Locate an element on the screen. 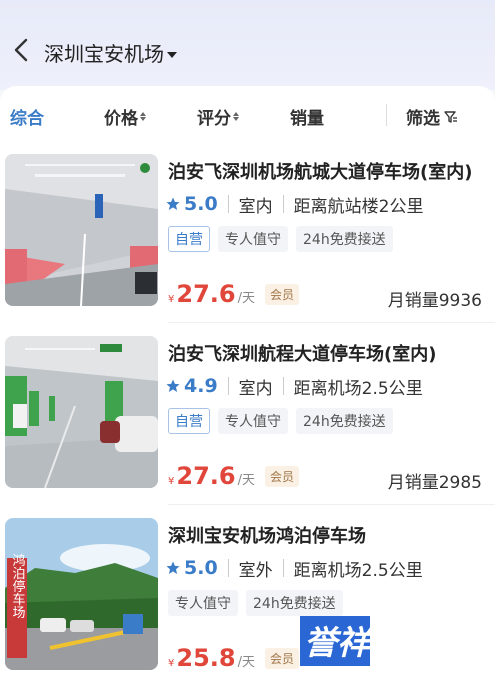 This screenshot has width=495, height=681. parking-title: 泊安飞深圳机场航城大道停车场(室内) is located at coordinates (320, 171).